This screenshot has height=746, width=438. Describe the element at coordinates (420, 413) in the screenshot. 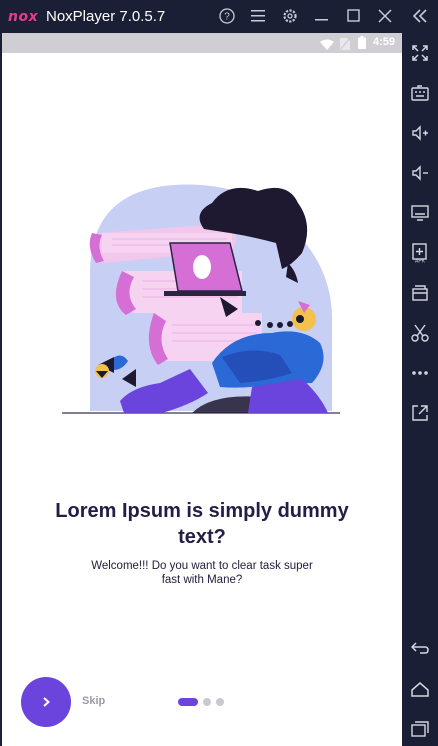

I see `export-icon` at that location.